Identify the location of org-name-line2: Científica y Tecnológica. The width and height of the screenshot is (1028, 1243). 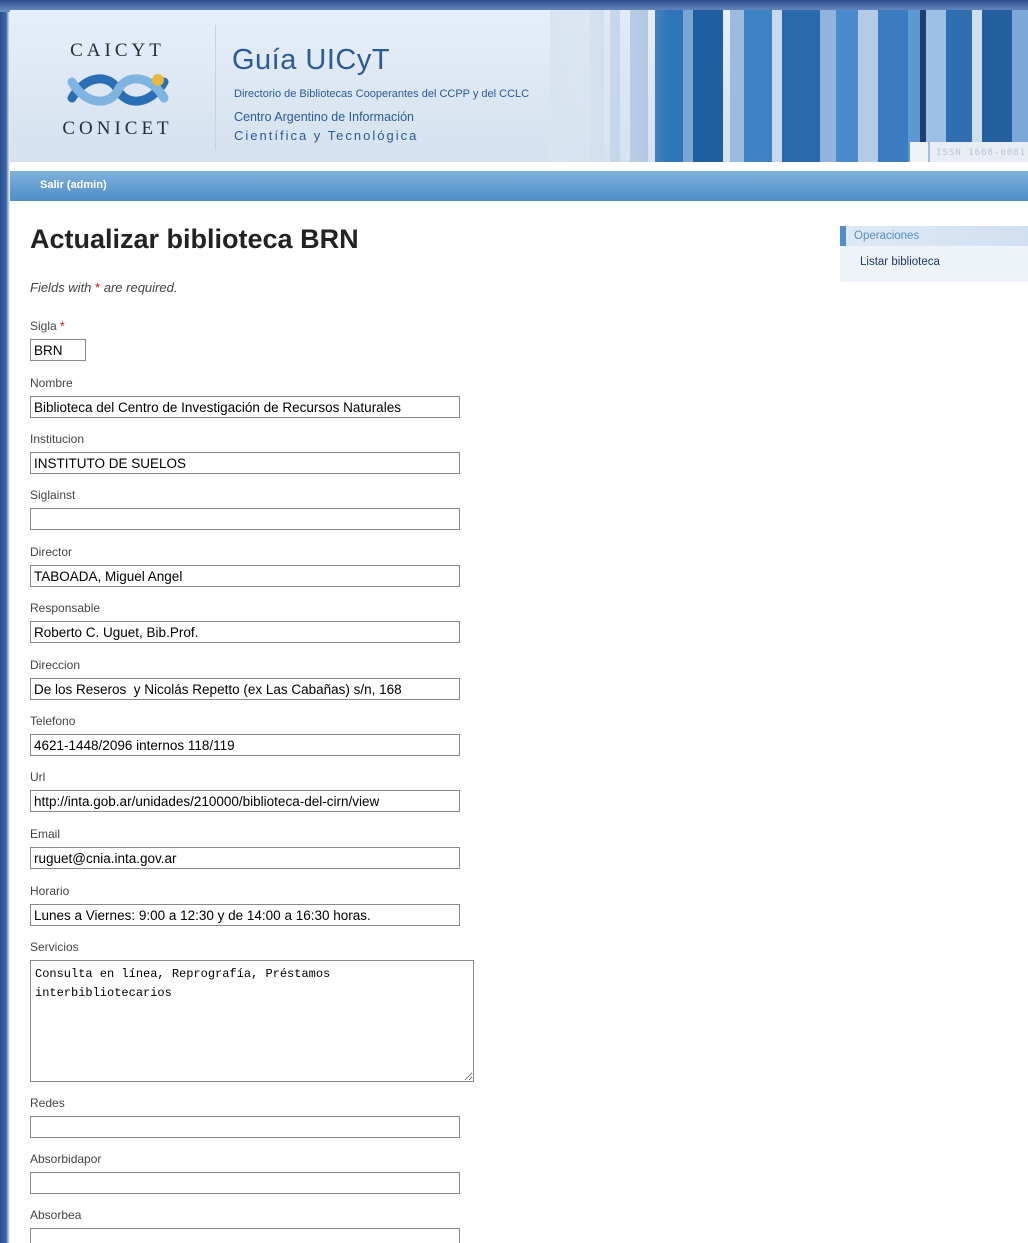
(326, 135).